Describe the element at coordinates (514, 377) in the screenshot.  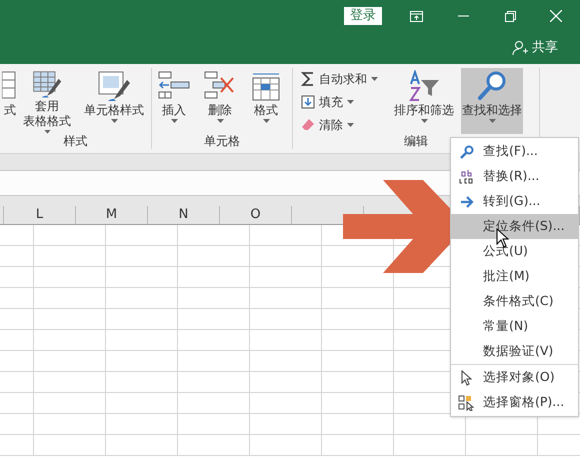
I see `menu-item: 选择对象(O)` at that location.